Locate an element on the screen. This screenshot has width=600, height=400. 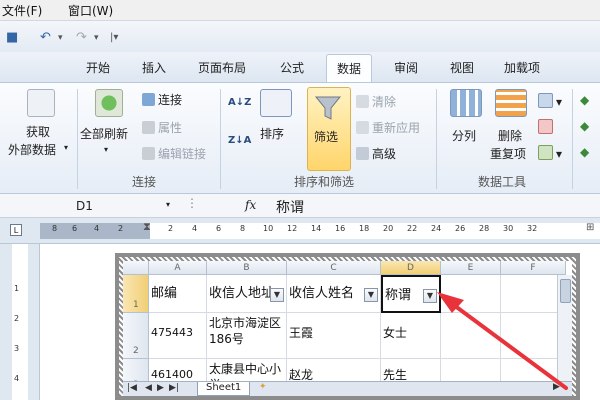
ruler-tick: 12 is located at coordinates (292, 228).